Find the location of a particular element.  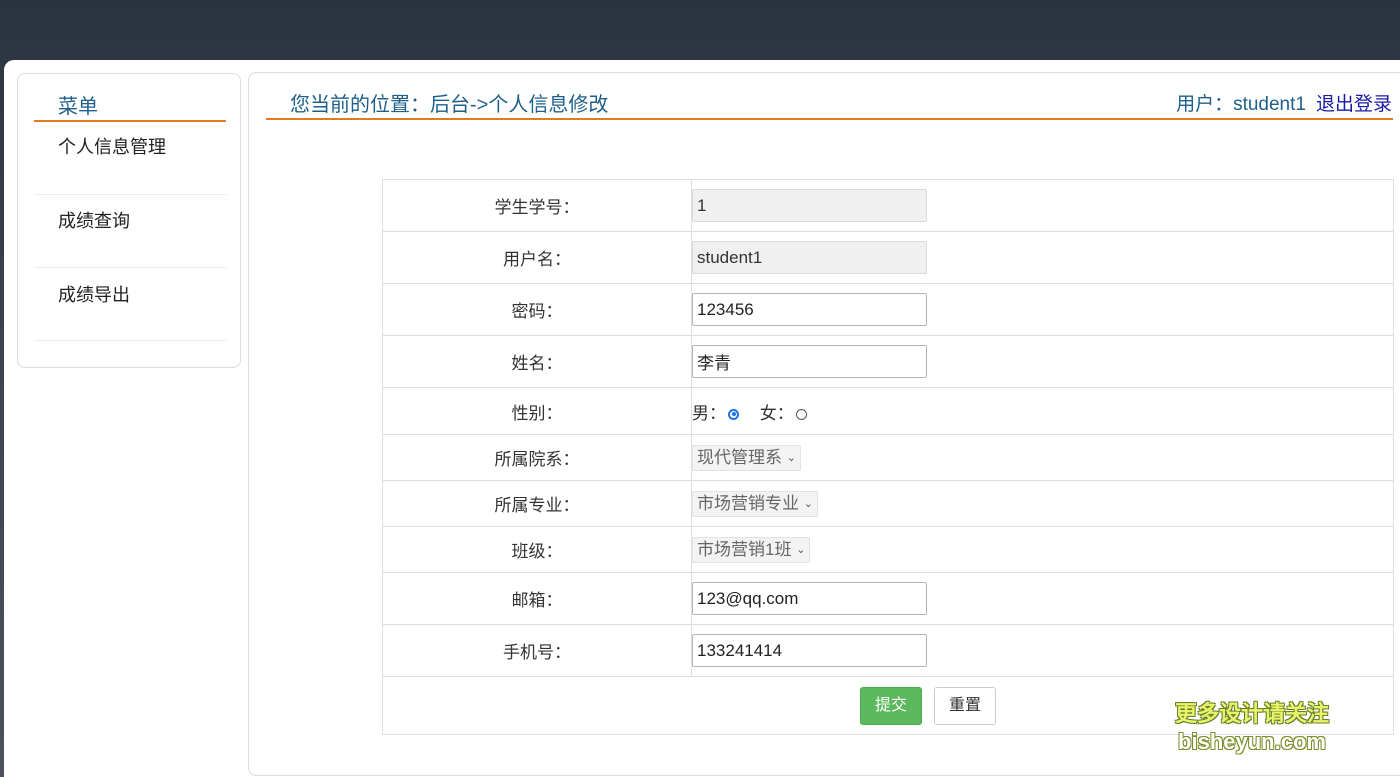

form-row-username: 用户名： is located at coordinates (888, 257).